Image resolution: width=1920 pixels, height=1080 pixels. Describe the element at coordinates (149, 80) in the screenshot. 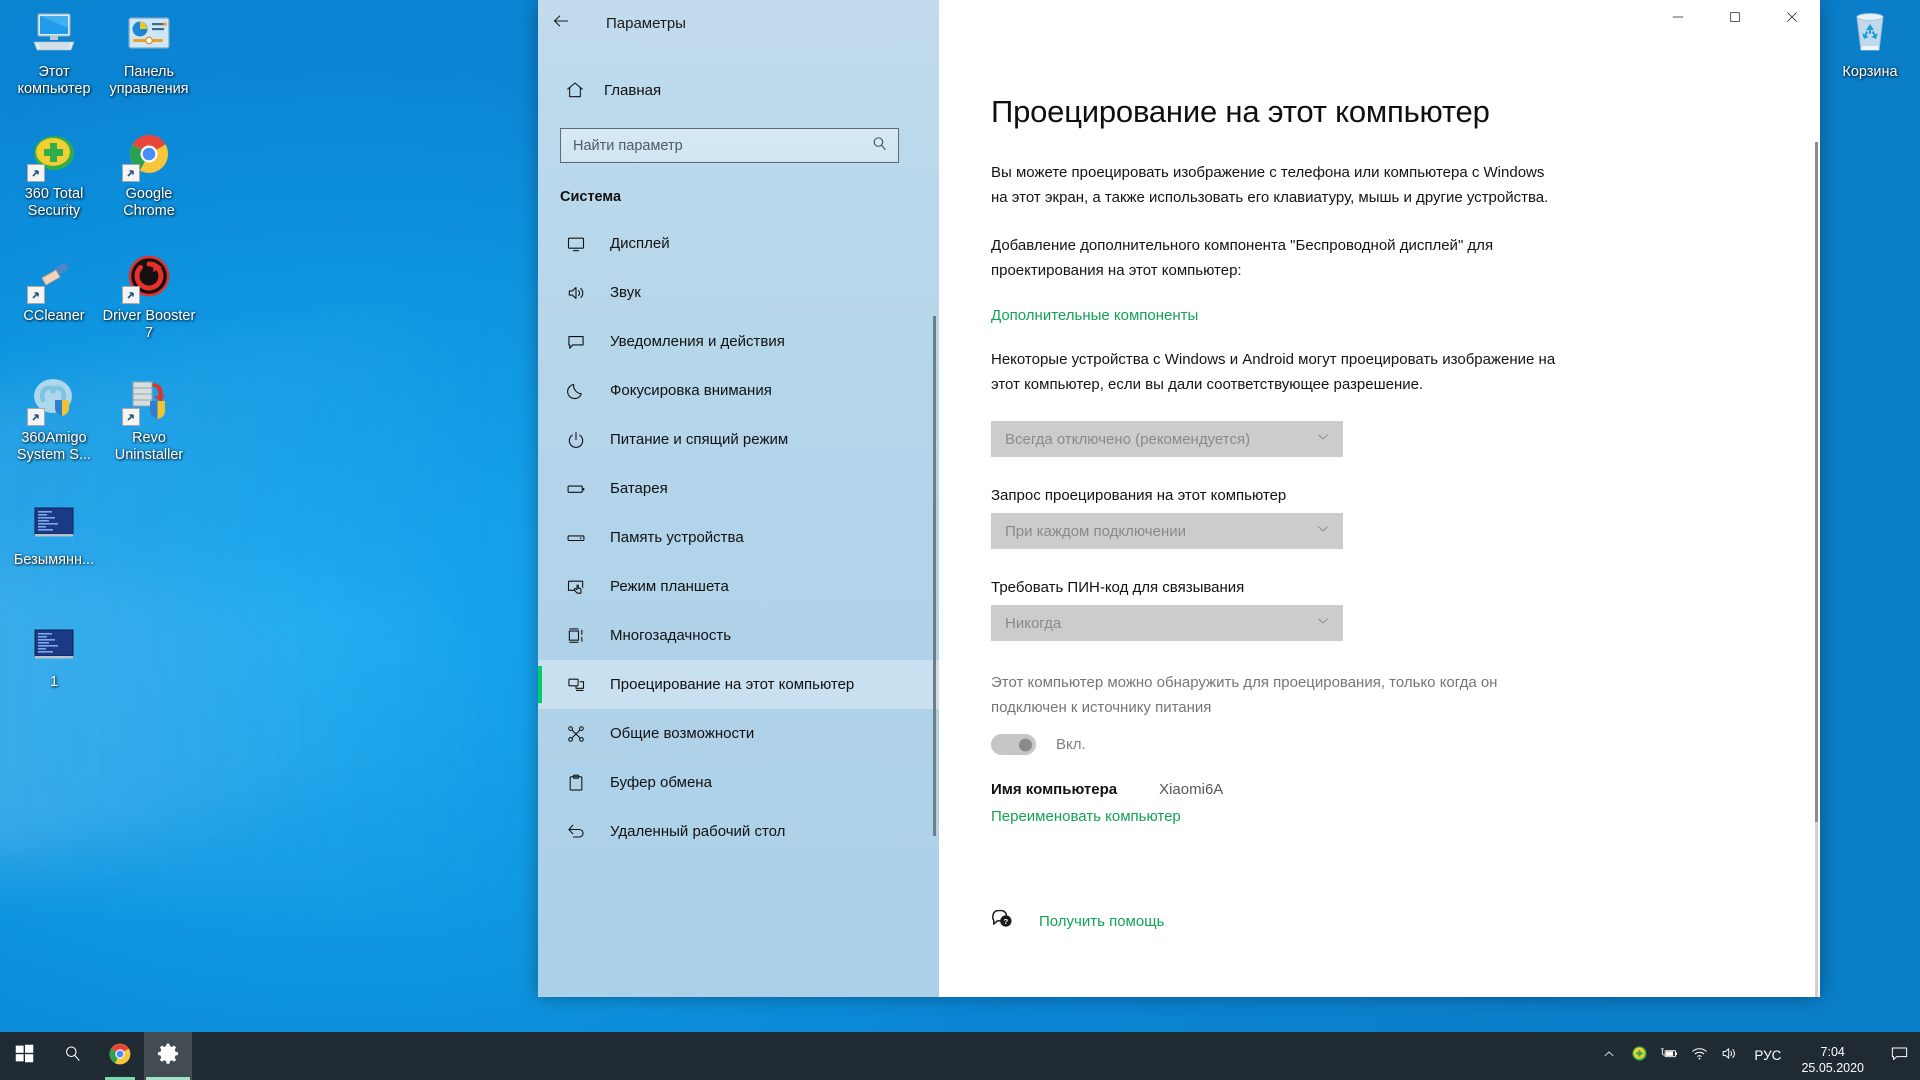

I see `desktop-icon-label: Панель управления` at that location.